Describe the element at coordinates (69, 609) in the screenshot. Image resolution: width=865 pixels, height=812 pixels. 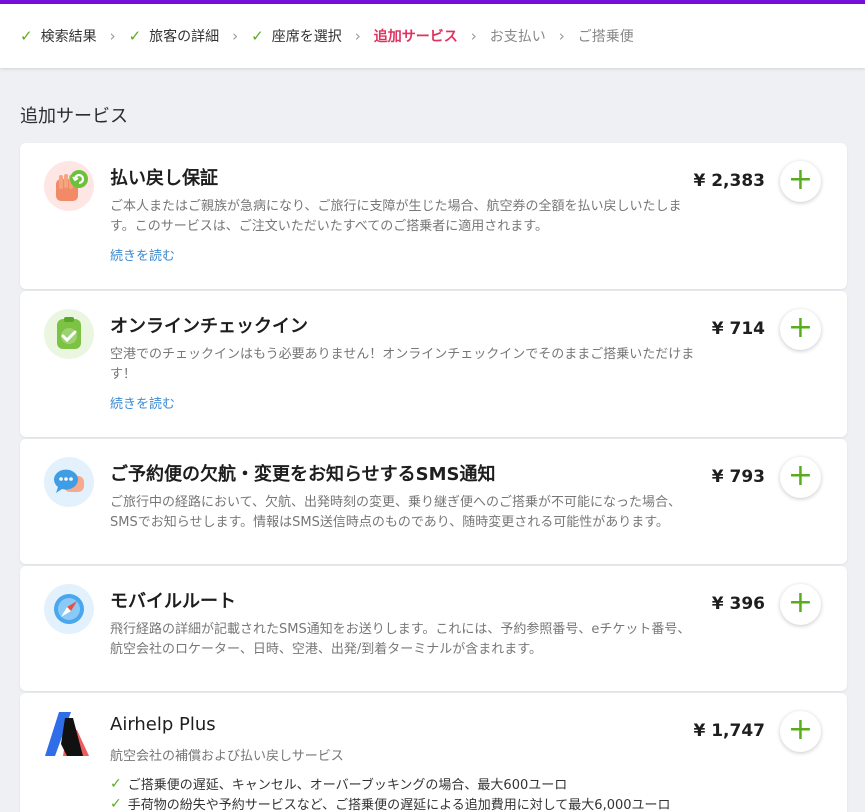
I see `compass-icon` at that location.